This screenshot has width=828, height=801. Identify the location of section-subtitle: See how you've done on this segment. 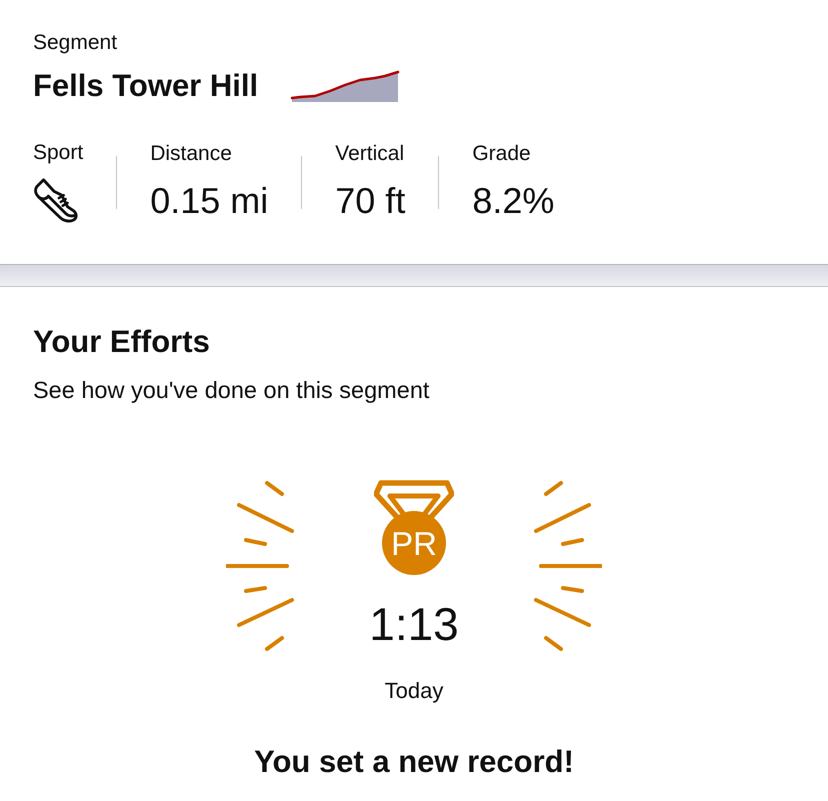
(231, 390).